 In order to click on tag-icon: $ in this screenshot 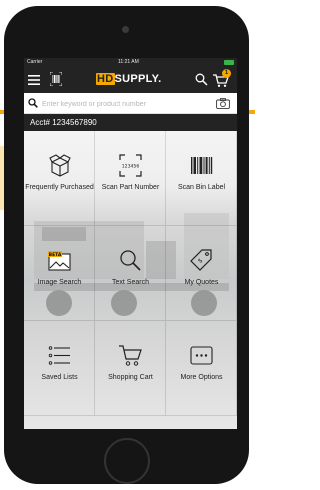, I will do `click(201, 260)`.